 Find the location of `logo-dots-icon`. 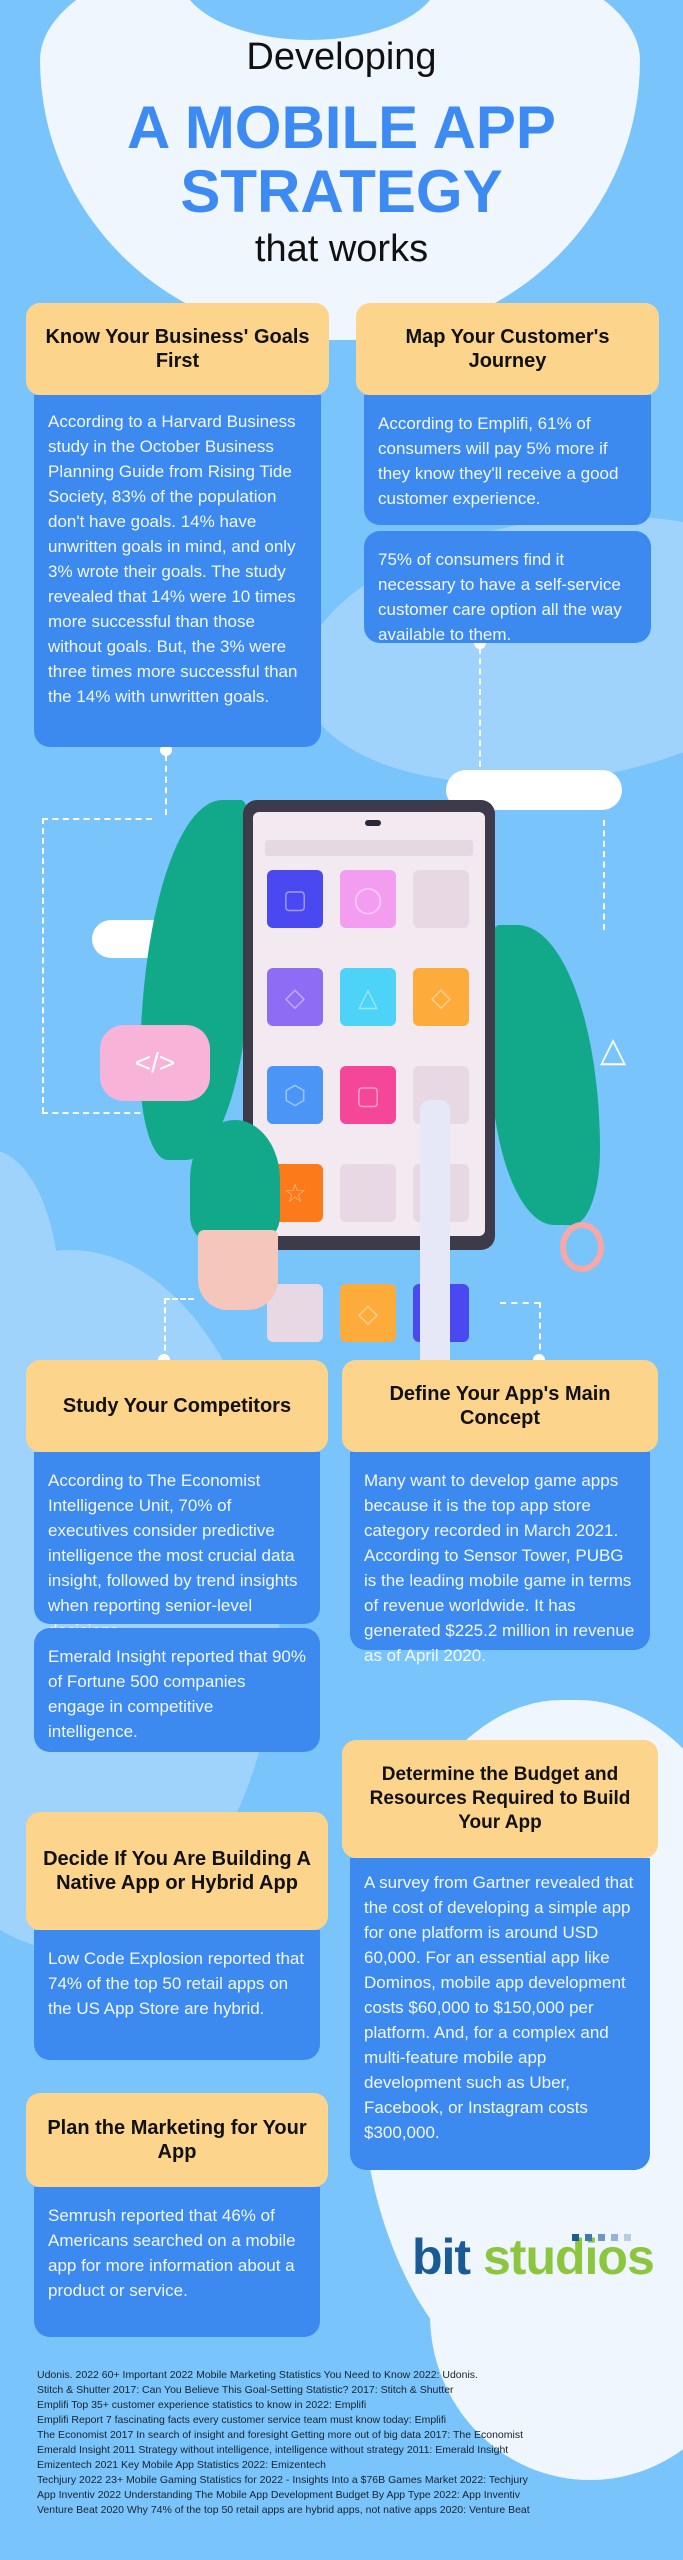

logo-dots-icon is located at coordinates (601, 2237).